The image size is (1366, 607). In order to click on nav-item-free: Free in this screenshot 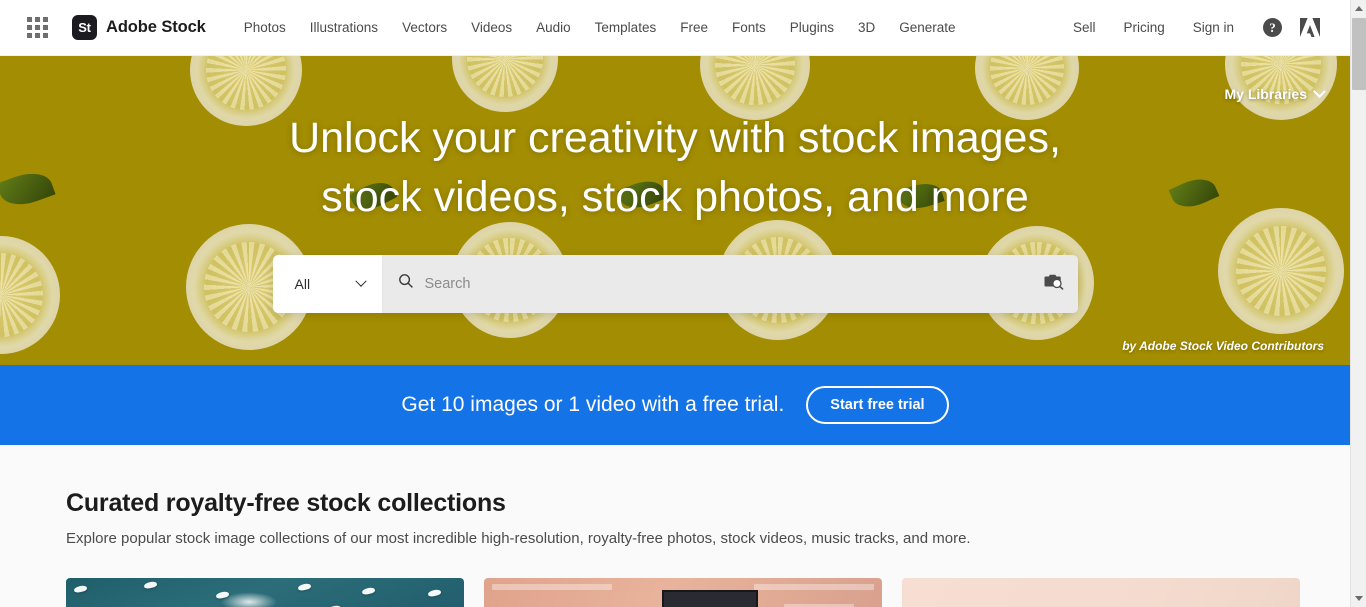, I will do `click(694, 27)`.